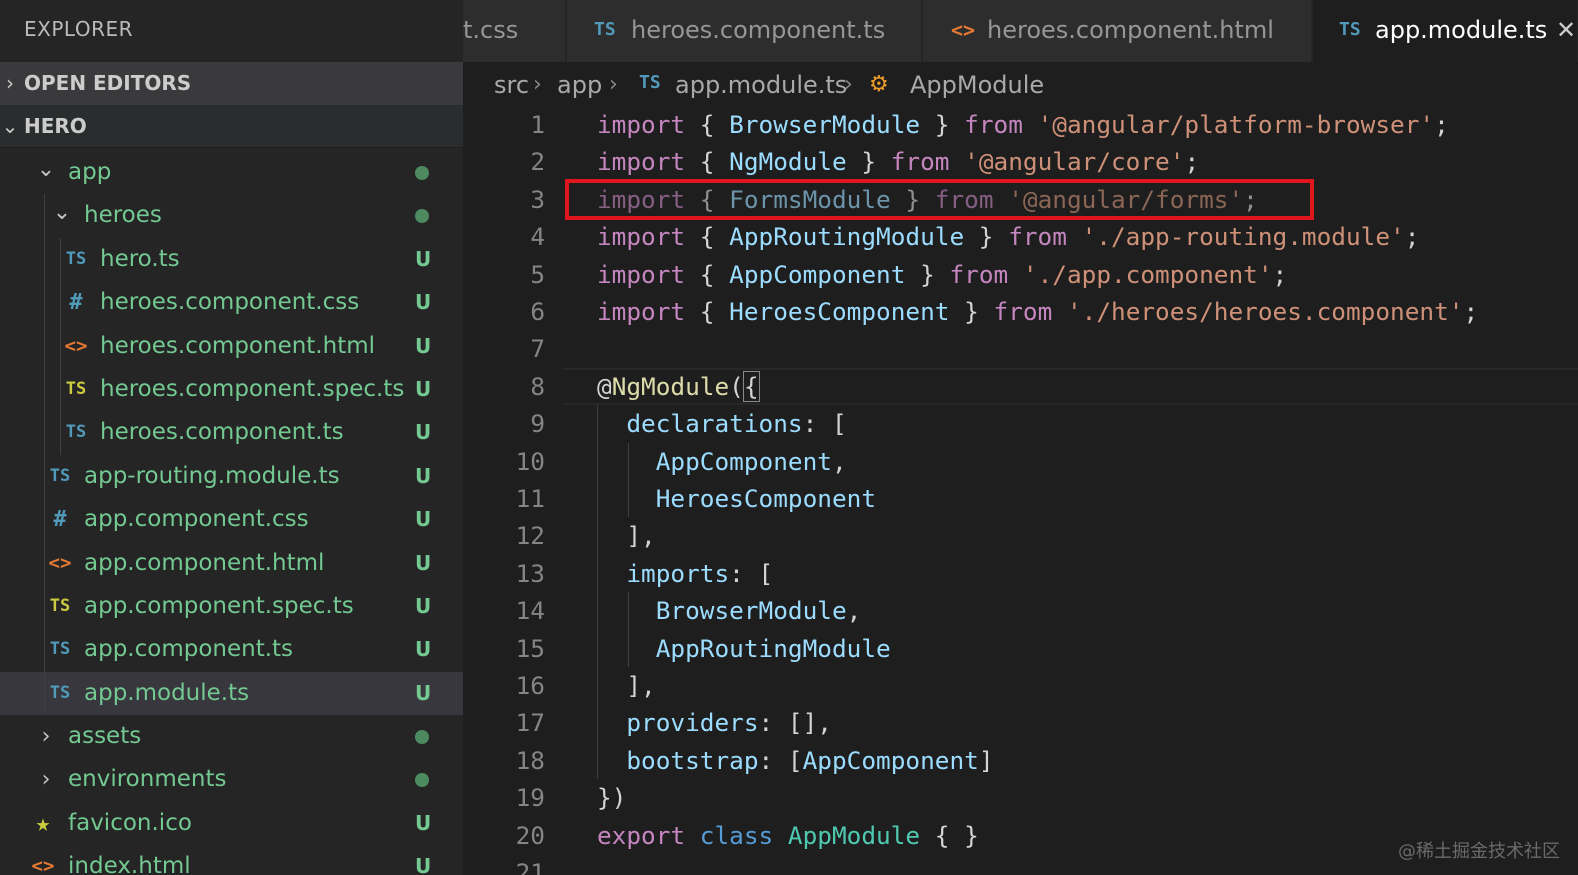  What do you see at coordinates (977, 85) in the screenshot?
I see `breadcrumb-symbol: AppModule` at bounding box center [977, 85].